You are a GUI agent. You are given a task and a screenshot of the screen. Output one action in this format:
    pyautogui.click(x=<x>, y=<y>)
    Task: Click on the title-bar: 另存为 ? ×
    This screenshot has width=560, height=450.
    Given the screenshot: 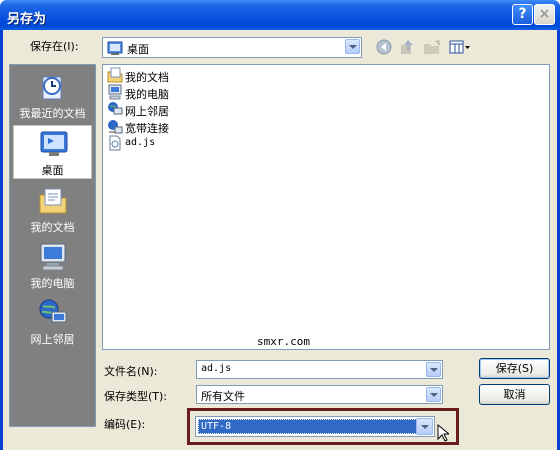 What is the action you would take?
    pyautogui.click(x=280, y=15)
    